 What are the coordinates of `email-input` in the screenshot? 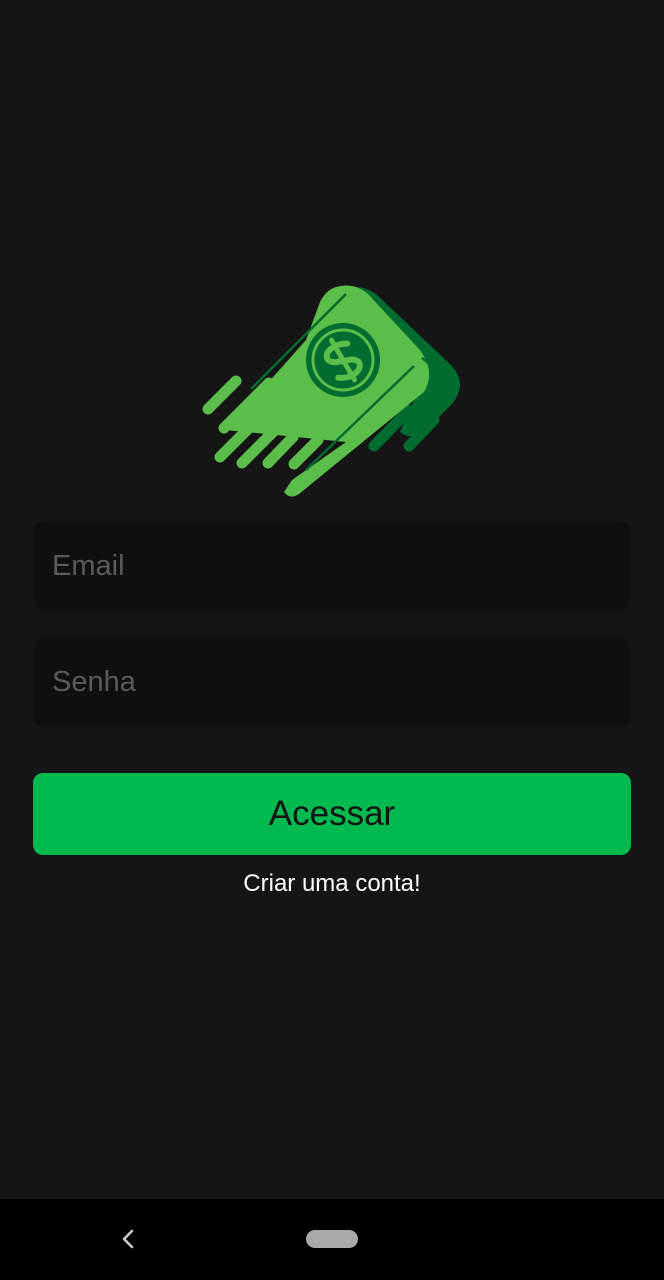 It's located at (332, 566).